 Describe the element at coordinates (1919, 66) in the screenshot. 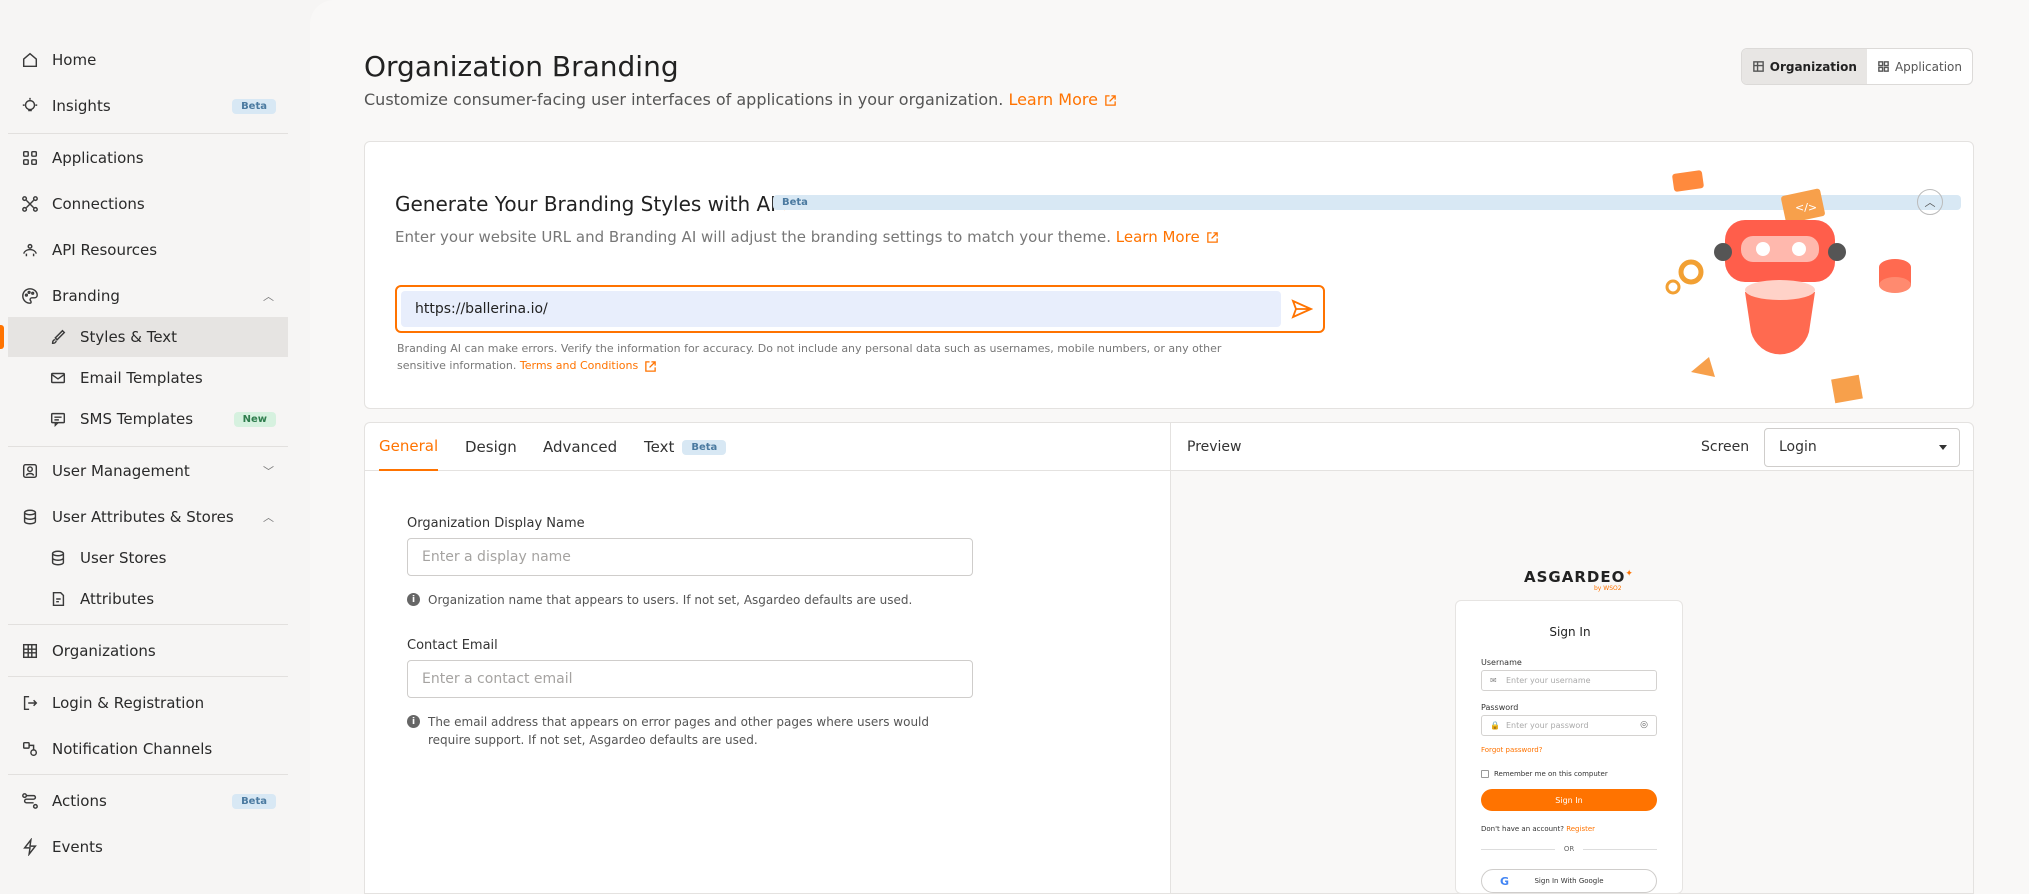

I see `application-toggle-button: Application` at that location.